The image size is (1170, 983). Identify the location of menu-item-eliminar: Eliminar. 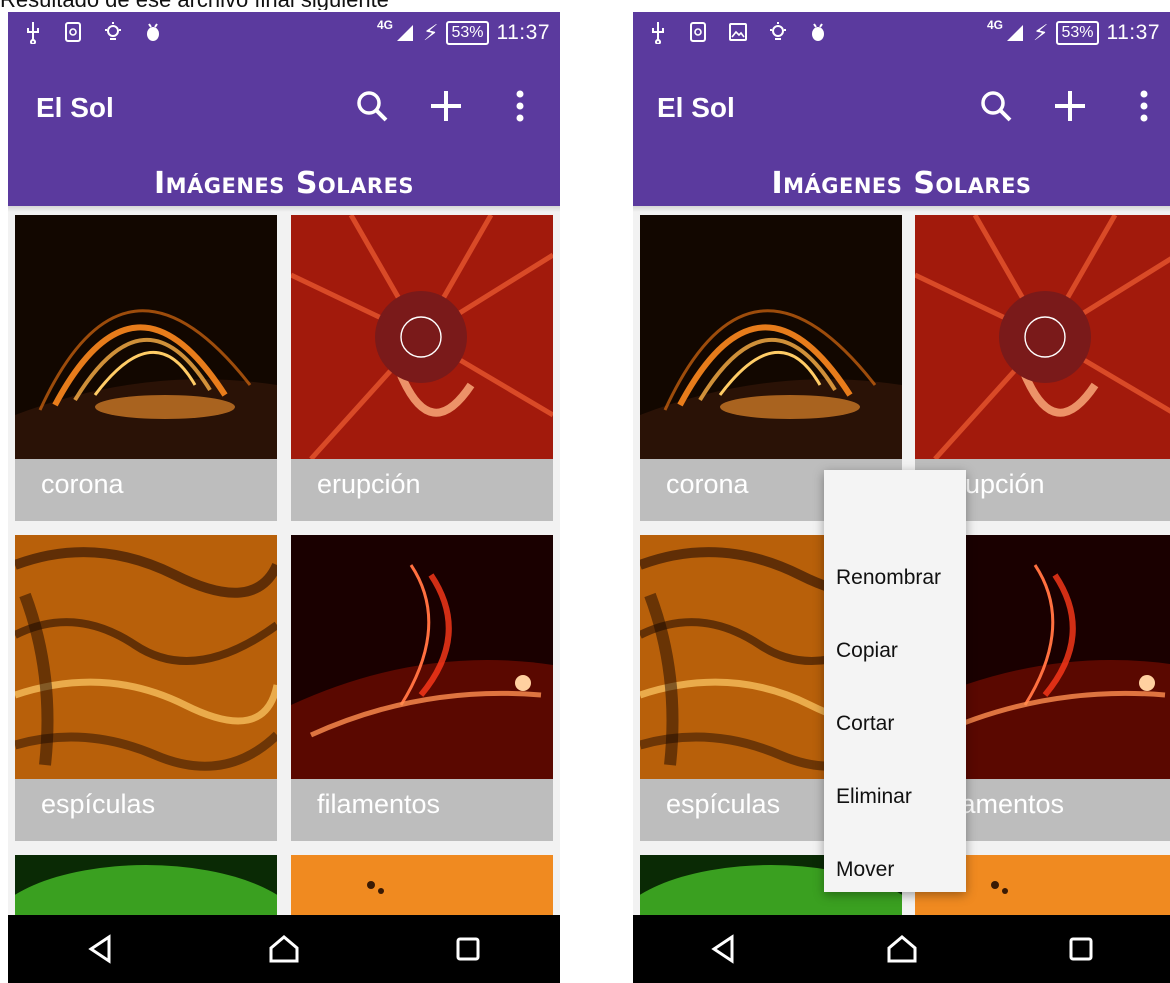
(895, 813).